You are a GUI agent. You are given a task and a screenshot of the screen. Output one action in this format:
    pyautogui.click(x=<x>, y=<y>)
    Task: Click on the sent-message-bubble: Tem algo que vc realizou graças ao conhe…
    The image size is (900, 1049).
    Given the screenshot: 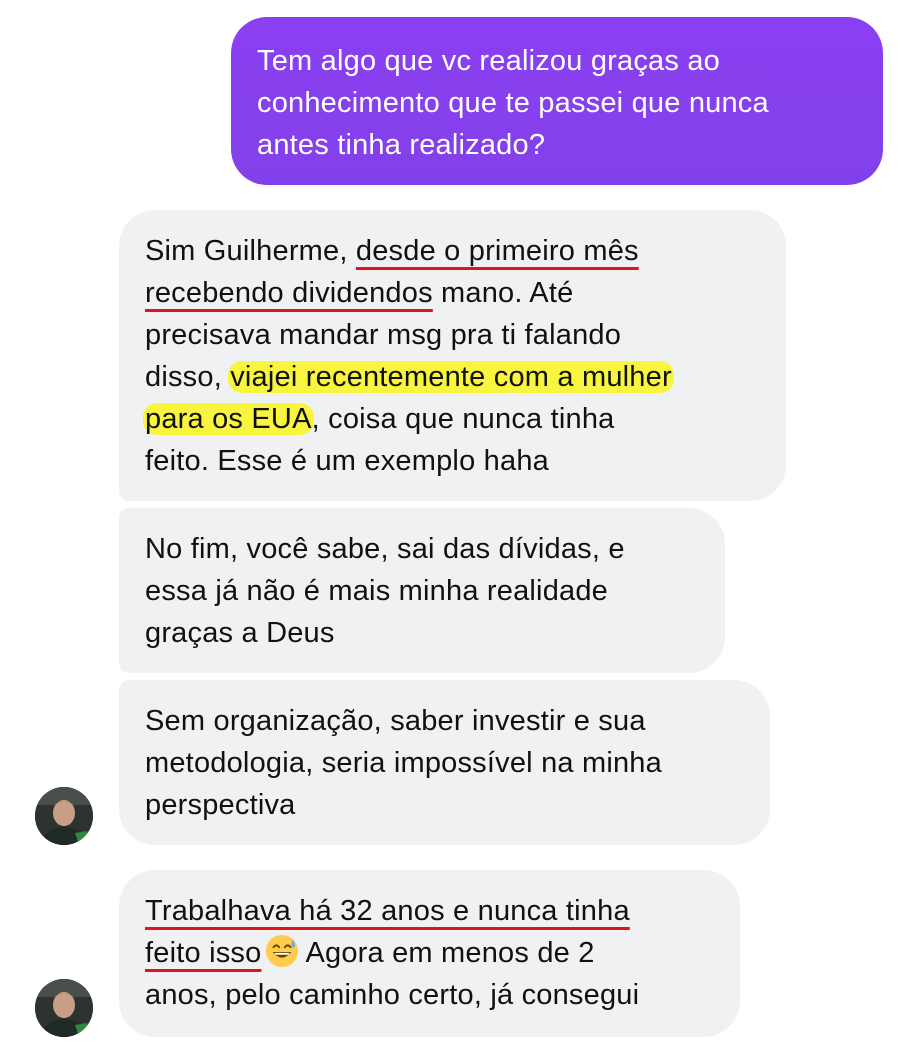 What is the action you would take?
    pyautogui.click(x=557, y=101)
    